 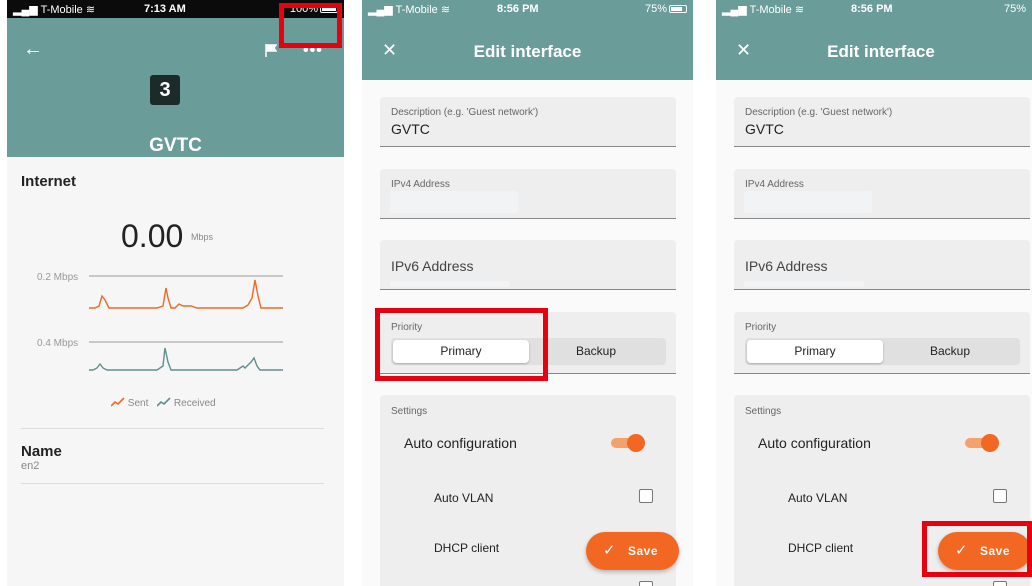 What do you see at coordinates (57, 343) in the screenshot?
I see `received-axis-label: 0.4 Mbps` at bounding box center [57, 343].